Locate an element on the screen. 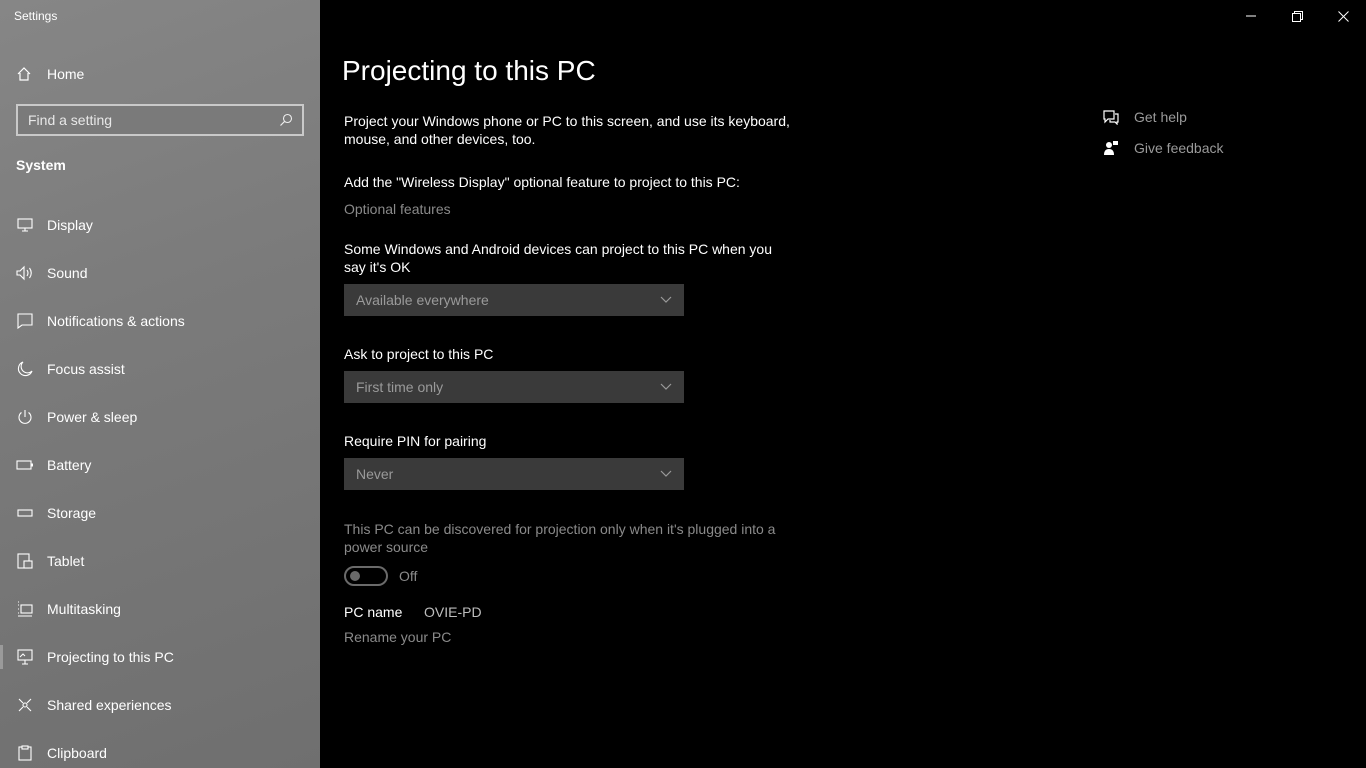  clipboard-icon is located at coordinates (25, 753).